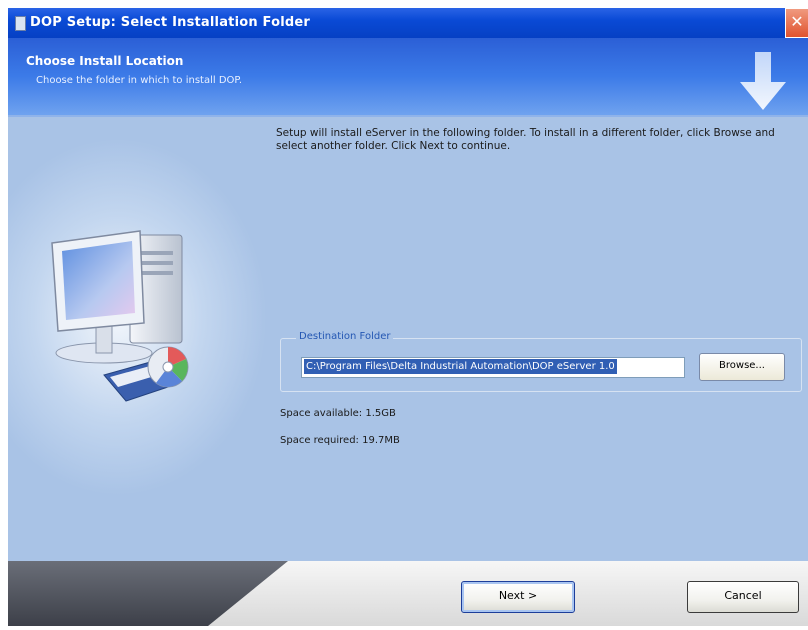 This screenshot has height=630, width=808. What do you see at coordinates (345, 336) in the screenshot?
I see `destination-folder-label: Destination Folder` at bounding box center [345, 336].